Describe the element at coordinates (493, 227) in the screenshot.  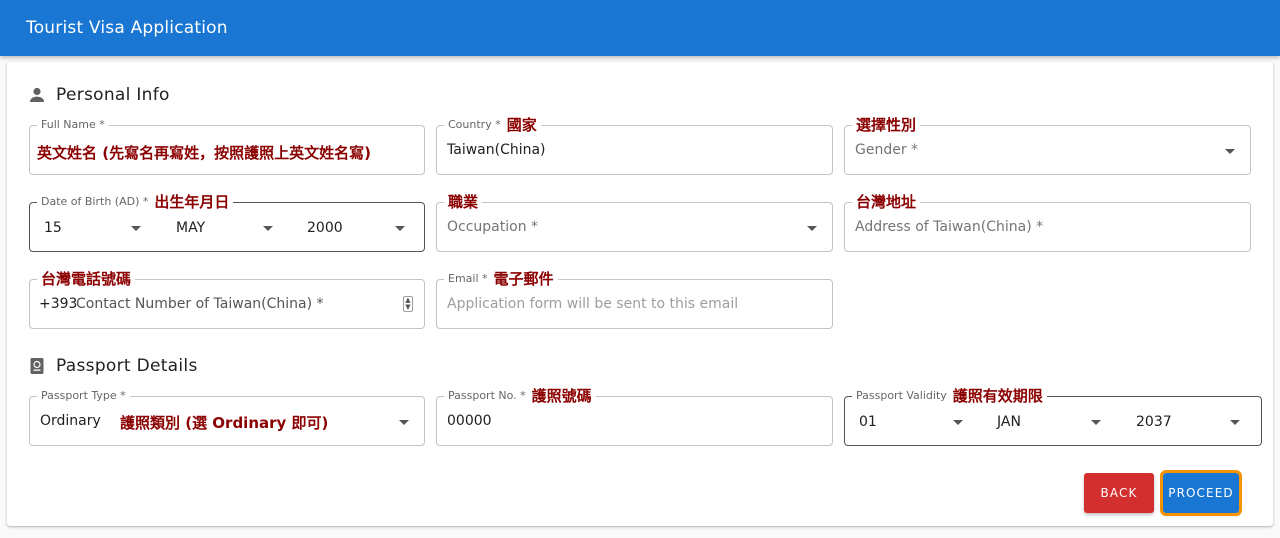
I see `occupation-placeholder: Occupation *` at that location.